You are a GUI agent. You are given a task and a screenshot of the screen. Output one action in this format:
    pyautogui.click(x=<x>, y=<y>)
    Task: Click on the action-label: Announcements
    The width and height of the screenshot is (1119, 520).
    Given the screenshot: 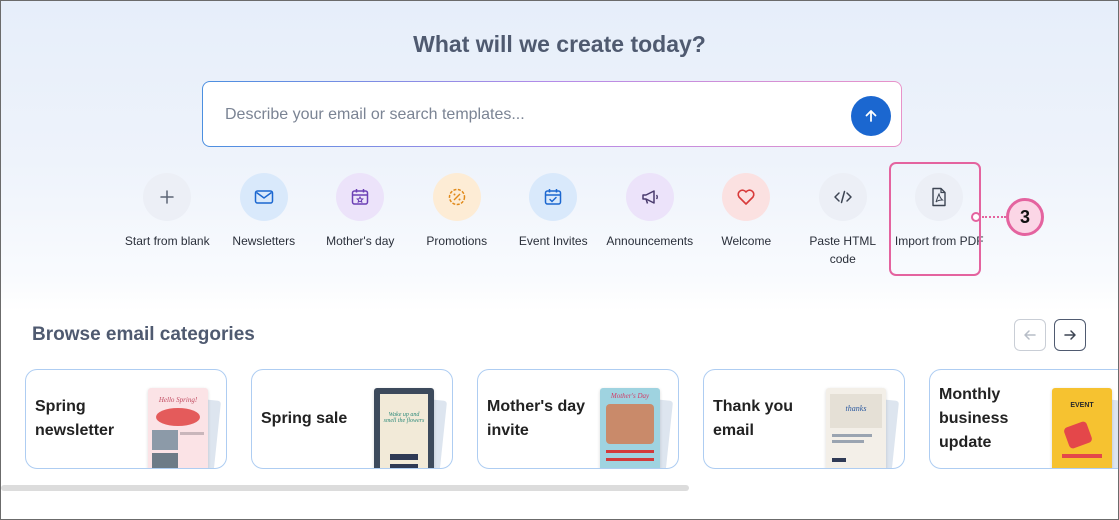 What is the action you would take?
    pyautogui.click(x=650, y=241)
    